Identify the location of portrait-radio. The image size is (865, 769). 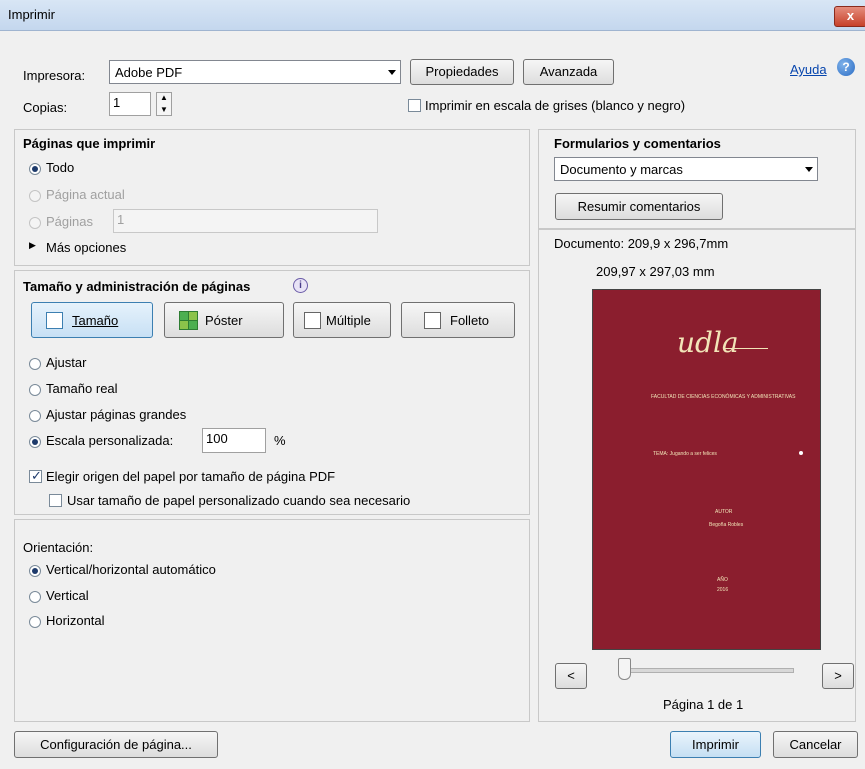
(35, 597).